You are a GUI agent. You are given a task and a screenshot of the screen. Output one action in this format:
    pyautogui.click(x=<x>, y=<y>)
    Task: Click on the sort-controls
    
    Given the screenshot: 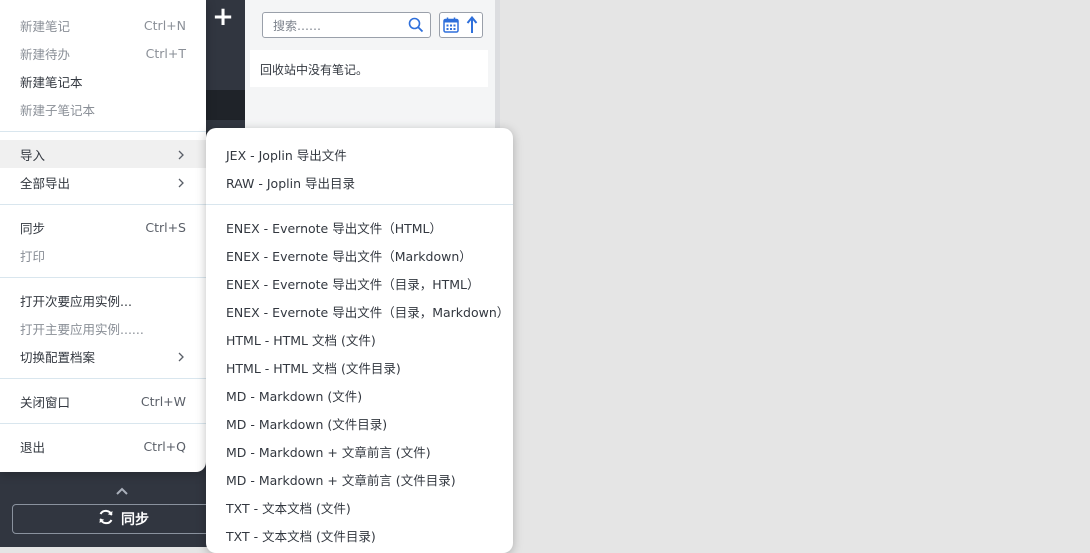 What is the action you would take?
    pyautogui.click(x=461, y=25)
    